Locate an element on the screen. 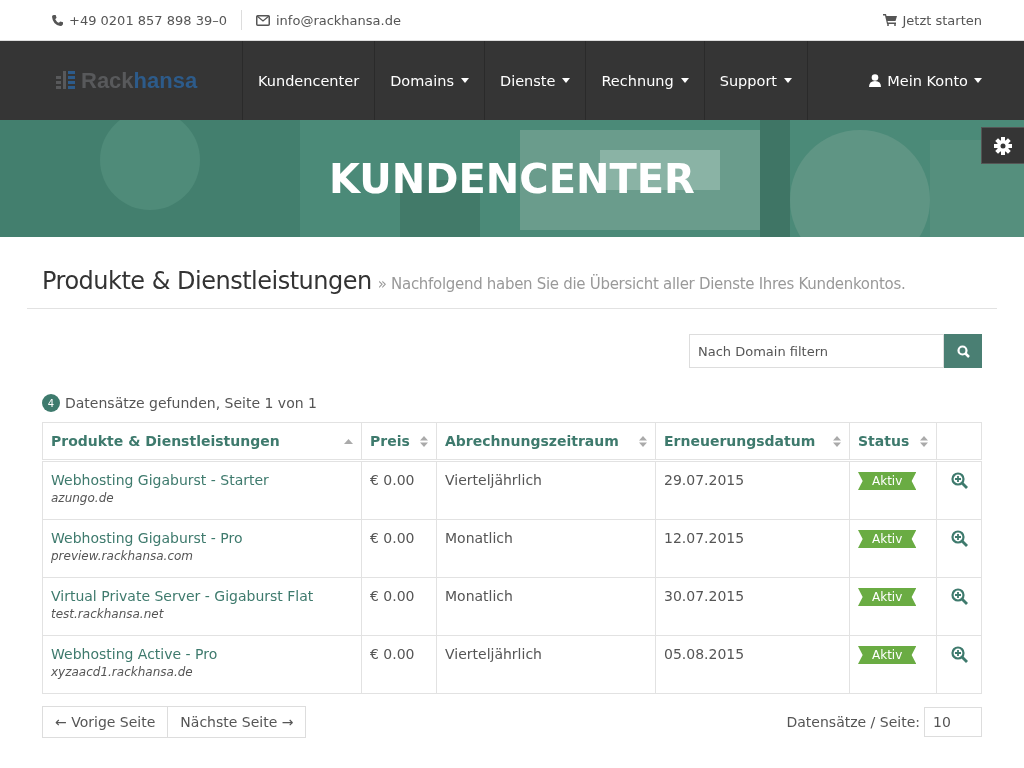 Image resolution: width=1024 pixels, height=768 pixels. page-banner-title: KUNDENCENTER is located at coordinates (512, 178).